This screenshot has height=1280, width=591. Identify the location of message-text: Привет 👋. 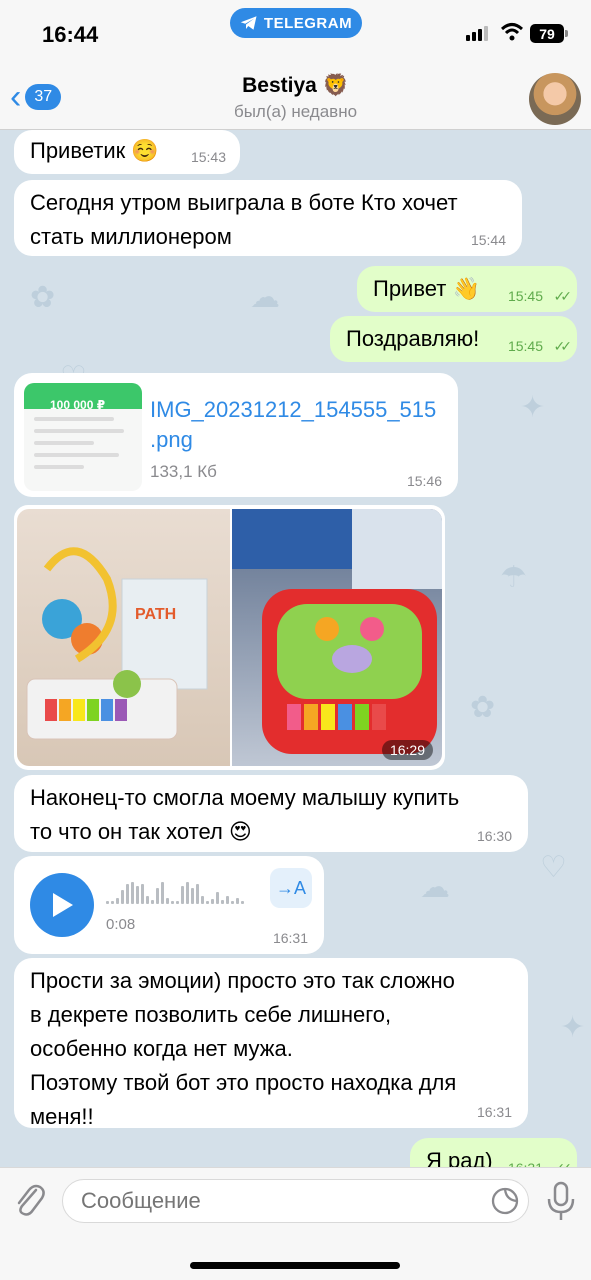
(426, 288).